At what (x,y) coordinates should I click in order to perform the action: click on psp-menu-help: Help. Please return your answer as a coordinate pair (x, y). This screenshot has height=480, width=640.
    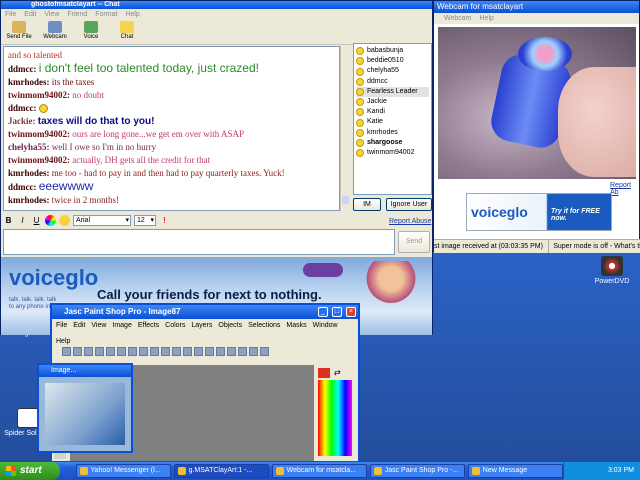
    Looking at the image, I should click on (63, 342).